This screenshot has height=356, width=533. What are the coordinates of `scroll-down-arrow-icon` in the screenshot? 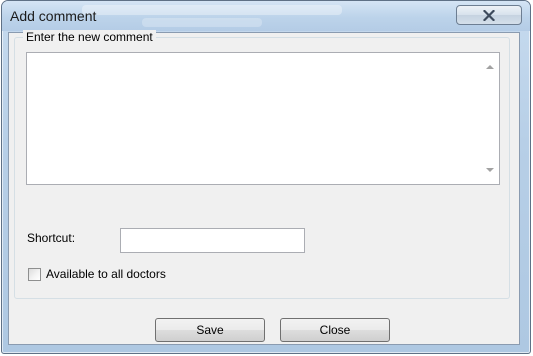 It's located at (490, 170).